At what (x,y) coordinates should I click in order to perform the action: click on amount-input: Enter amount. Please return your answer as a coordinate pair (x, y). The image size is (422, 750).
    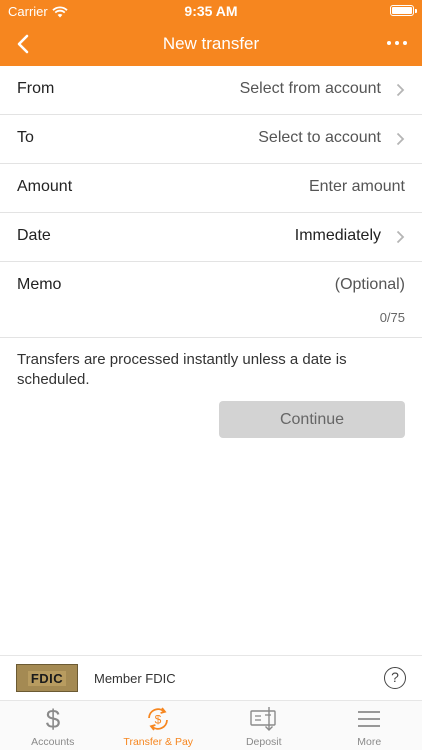
    Looking at the image, I should click on (357, 187).